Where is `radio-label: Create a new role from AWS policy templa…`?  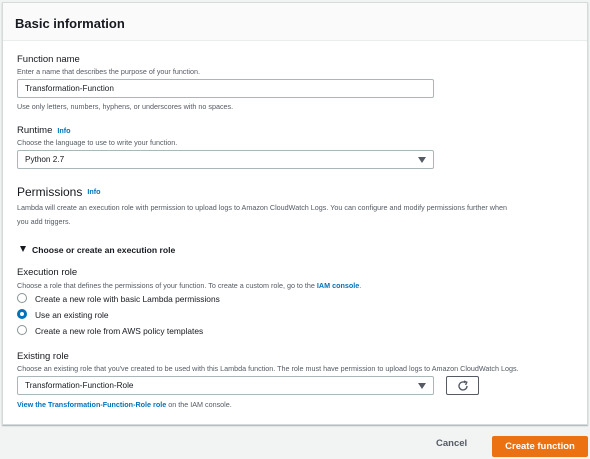
radio-label: Create a new role from AWS policy templa… is located at coordinates (119, 331).